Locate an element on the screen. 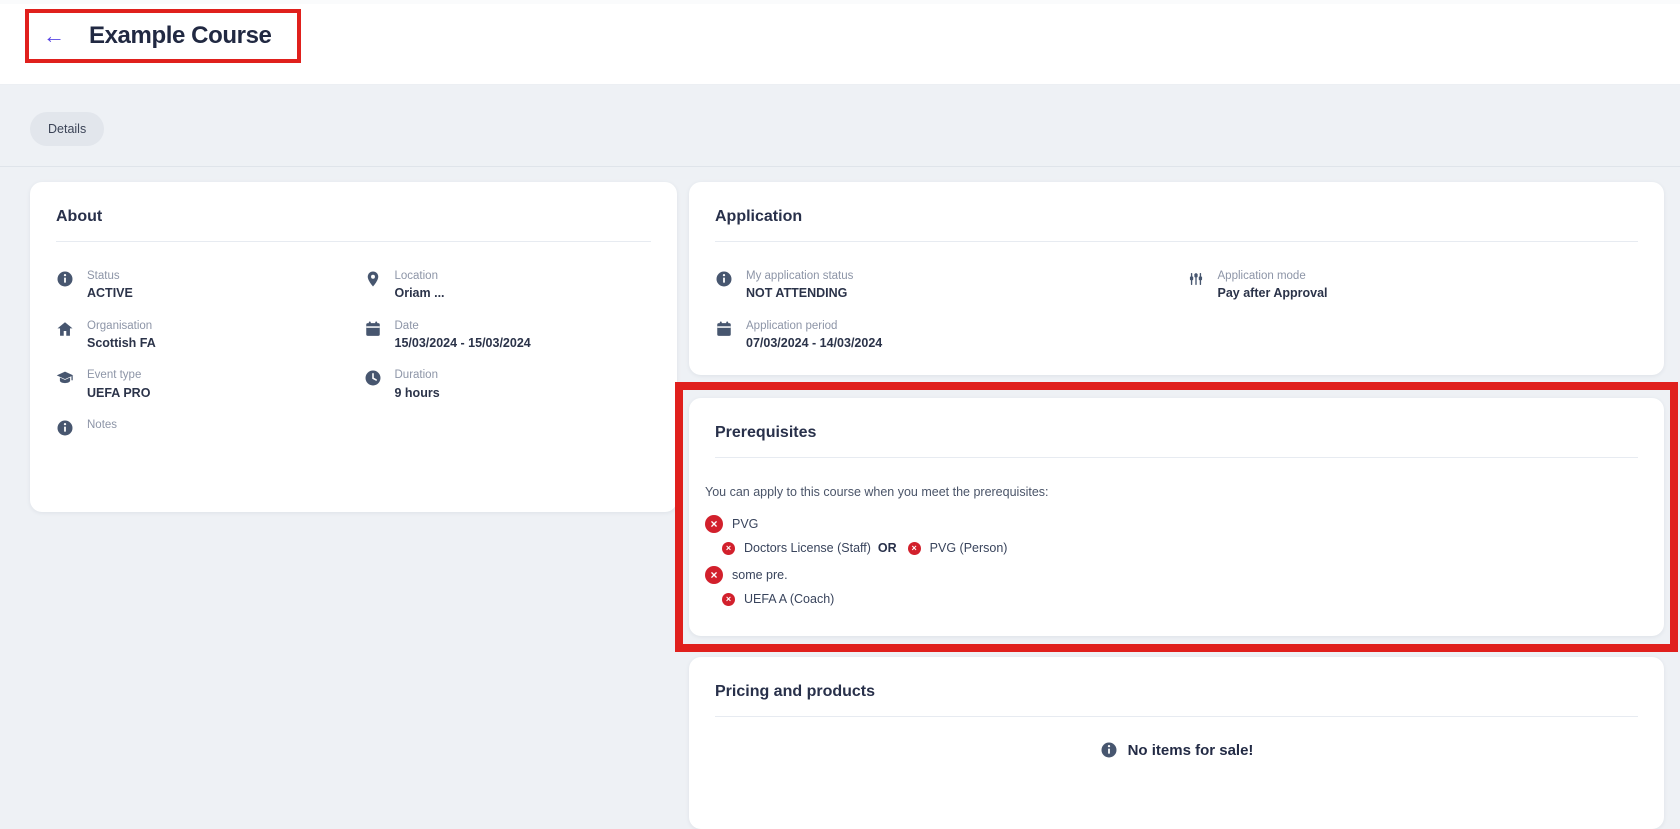 The height and width of the screenshot is (829, 1680). field-duration: Duration 9 hours is located at coordinates (508, 384).